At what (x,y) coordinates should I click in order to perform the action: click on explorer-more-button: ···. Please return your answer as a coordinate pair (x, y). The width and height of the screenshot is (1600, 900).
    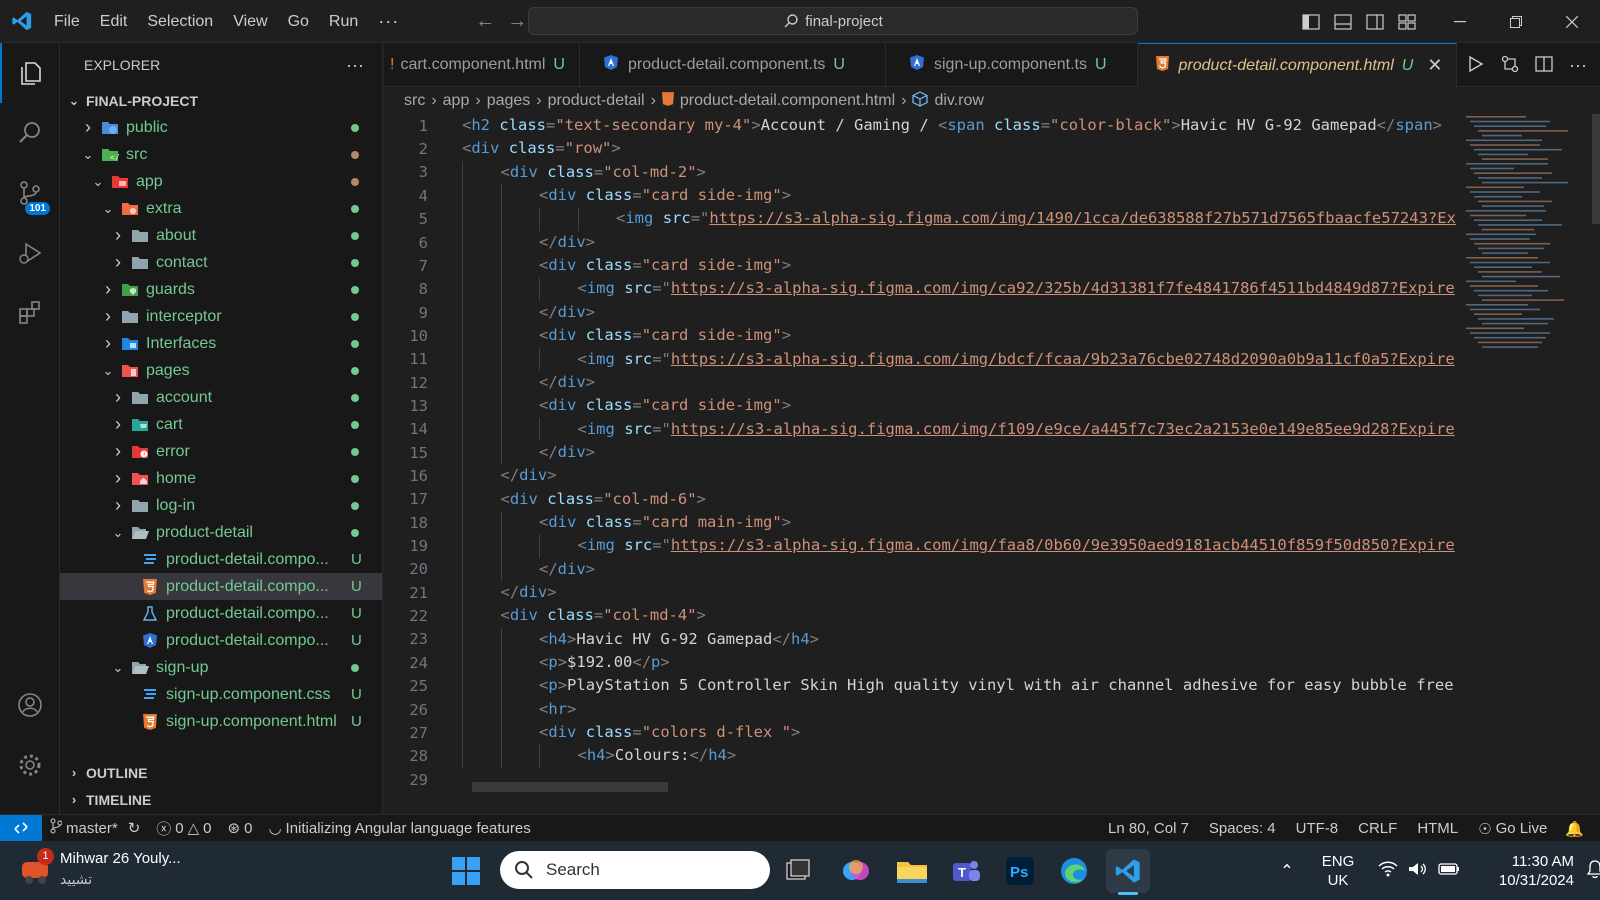
    Looking at the image, I should click on (355, 65).